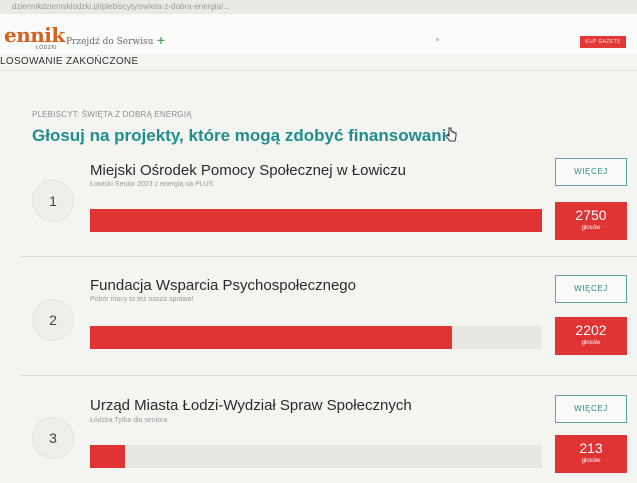  I want to click on buy-newspaper-button: KUP GAZETĘ, so click(603, 42).